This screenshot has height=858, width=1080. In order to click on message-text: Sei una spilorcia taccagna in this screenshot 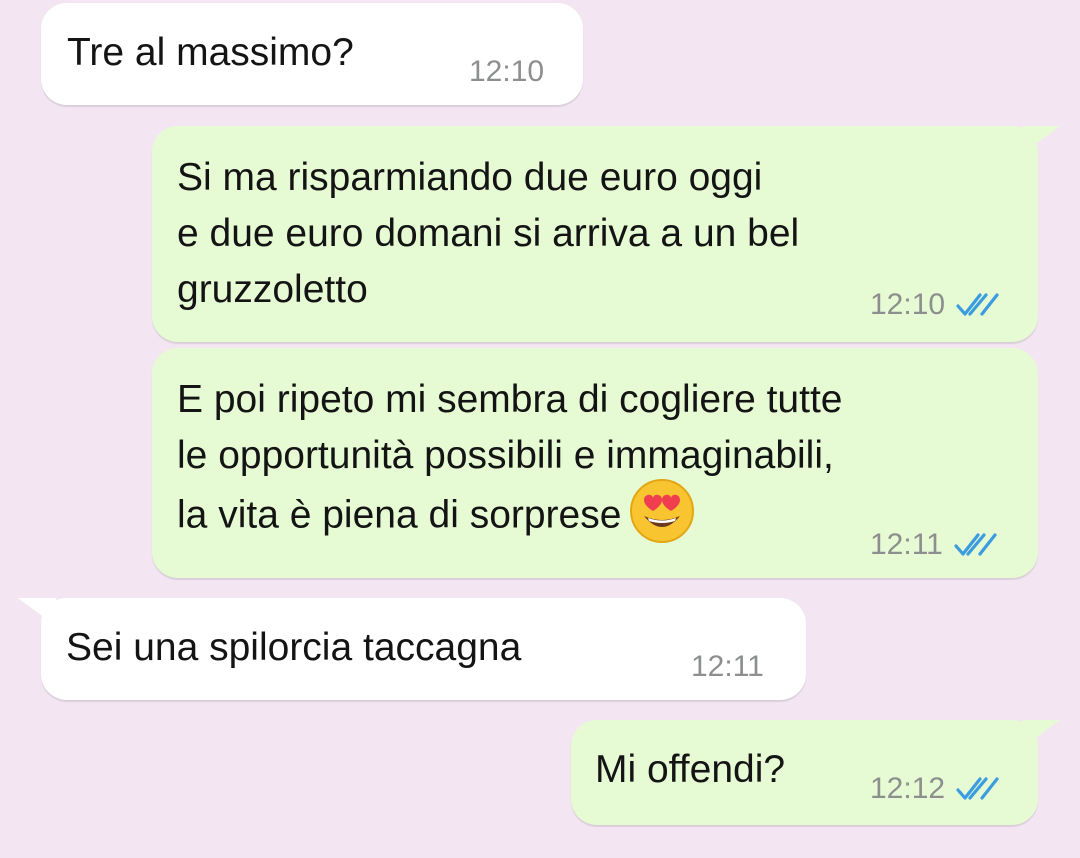, I will do `click(294, 647)`.